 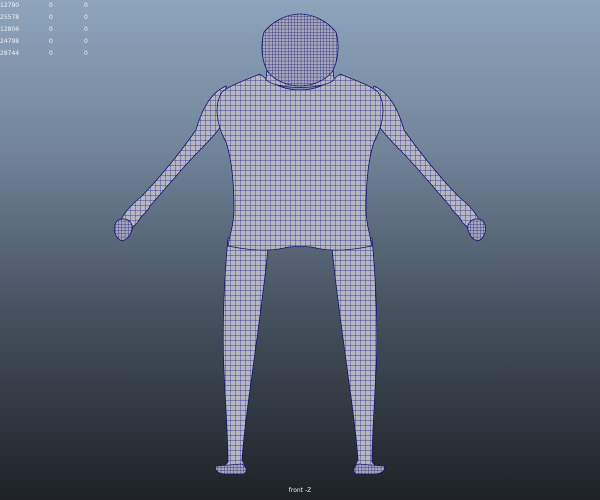 I want to click on head, so click(x=300, y=50).